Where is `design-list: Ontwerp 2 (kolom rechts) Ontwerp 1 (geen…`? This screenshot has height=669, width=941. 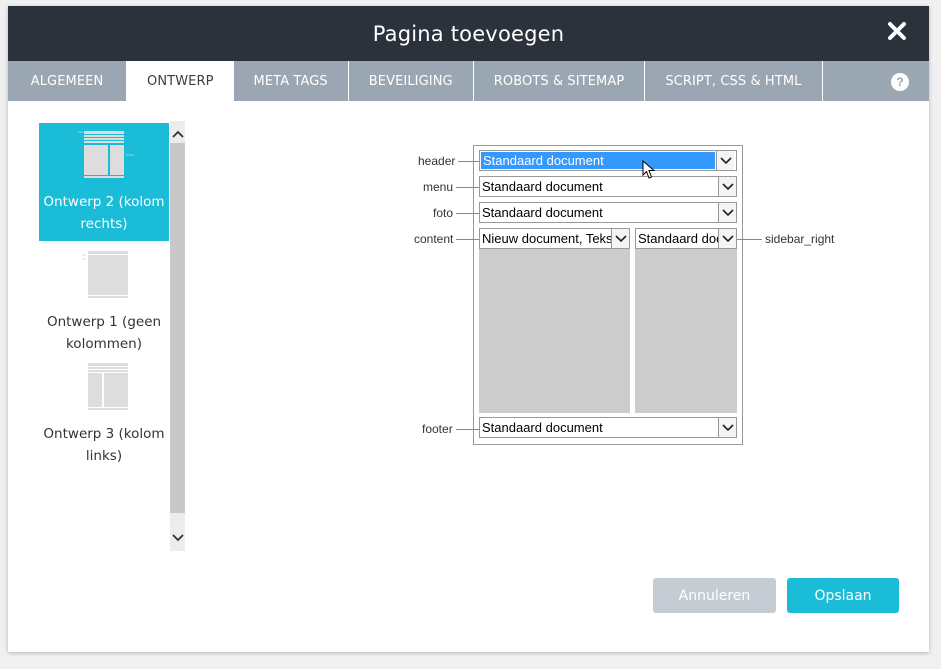
design-list: Ontwerp 2 (kolom rechts) Ontwerp 1 (geen… is located at coordinates (104, 338).